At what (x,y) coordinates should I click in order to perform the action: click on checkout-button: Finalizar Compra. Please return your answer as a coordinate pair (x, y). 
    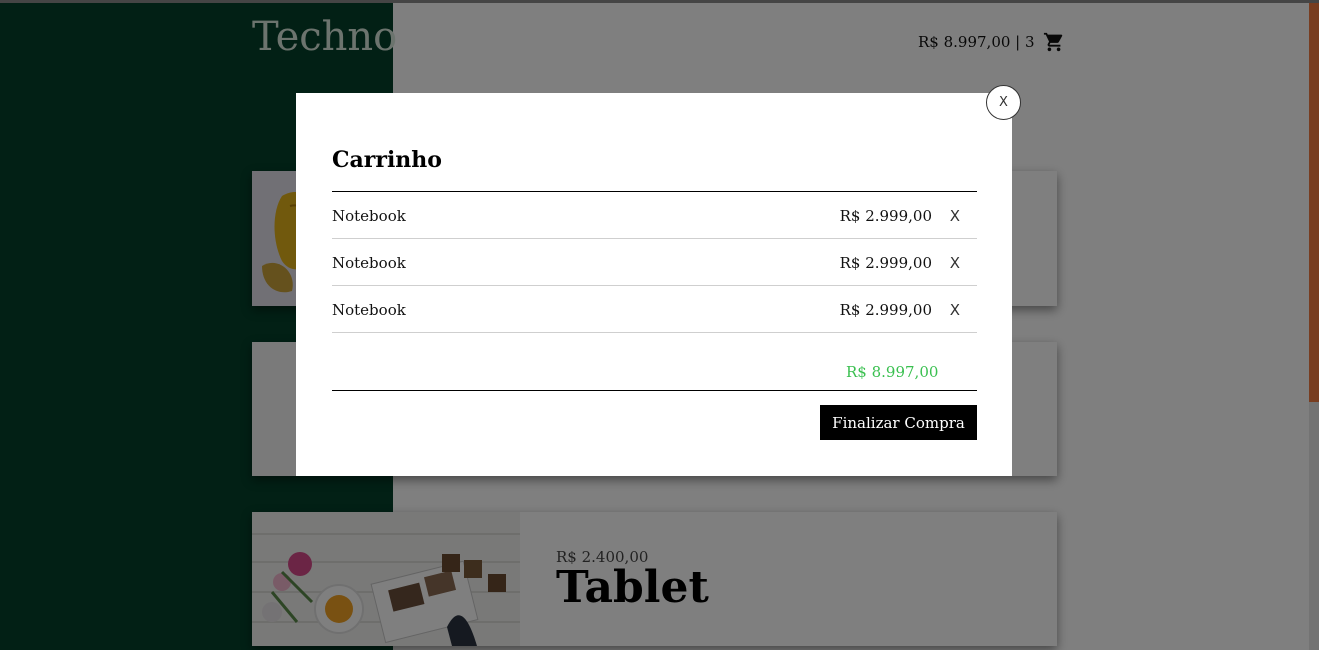
    Looking at the image, I should click on (898, 422).